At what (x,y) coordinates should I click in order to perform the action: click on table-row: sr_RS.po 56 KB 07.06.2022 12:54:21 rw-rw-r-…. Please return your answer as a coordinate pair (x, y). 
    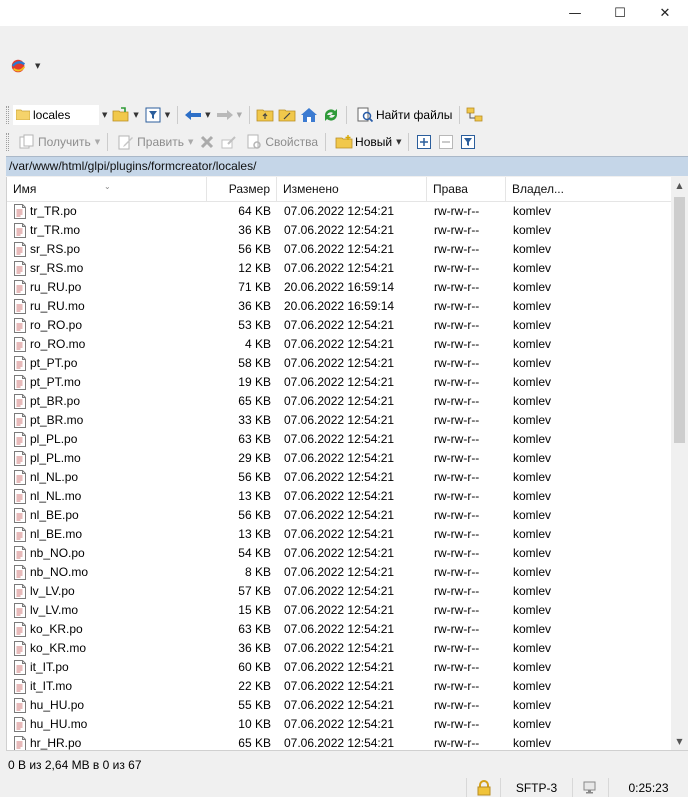
    Looking at the image, I should click on (339, 249).